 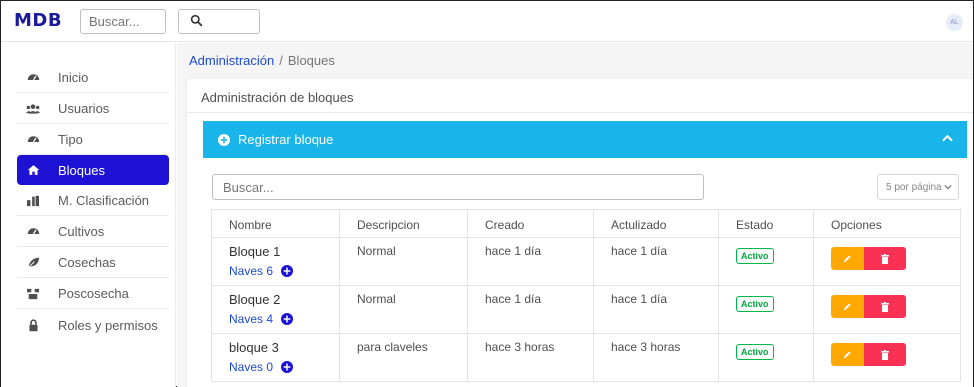 What do you see at coordinates (580, 96) in the screenshot?
I see `card-title: Administración de bloques` at bounding box center [580, 96].